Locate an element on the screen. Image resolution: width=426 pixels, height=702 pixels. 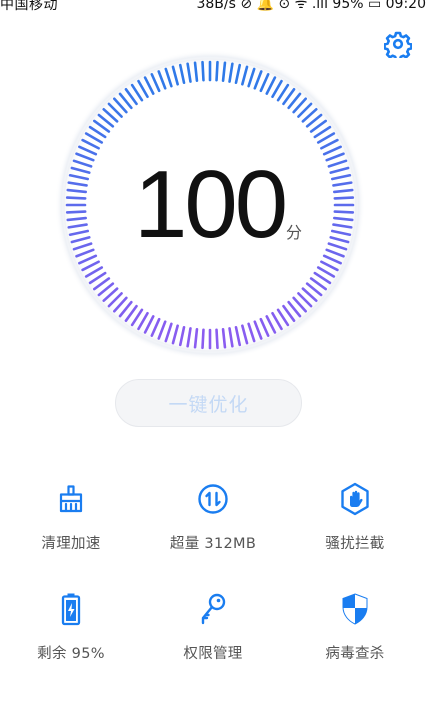
gear-icon is located at coordinates (398, 46).